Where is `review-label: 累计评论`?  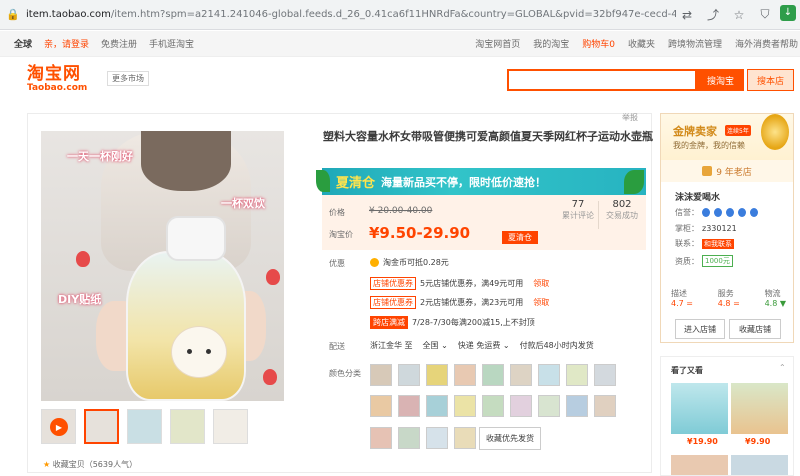
review-label: 累计评论 is located at coordinates (578, 215).